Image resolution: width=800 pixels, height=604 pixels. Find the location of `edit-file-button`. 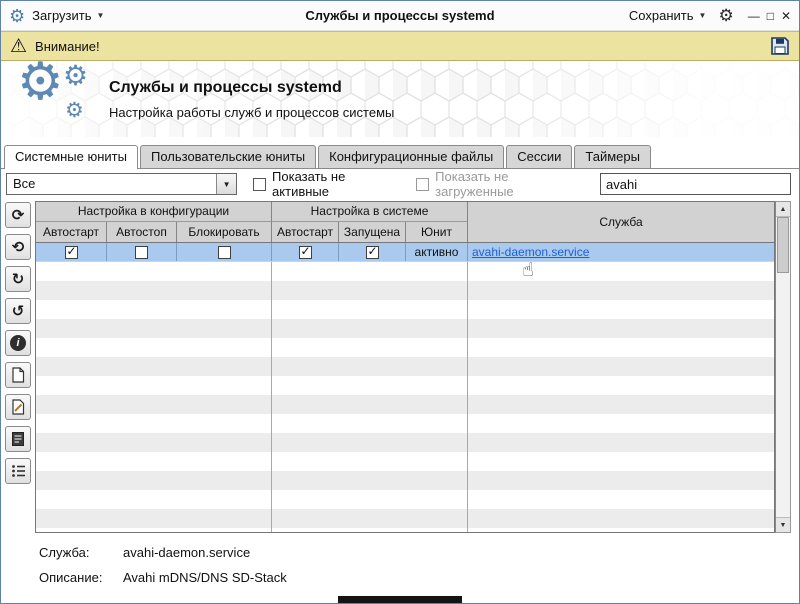

edit-file-button is located at coordinates (18, 407).